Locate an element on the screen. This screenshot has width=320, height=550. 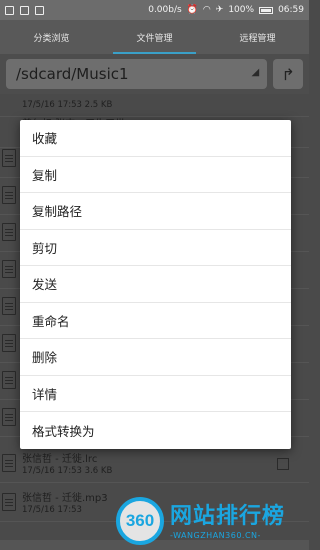
battery-percent: 100% is located at coordinates (241, 10).